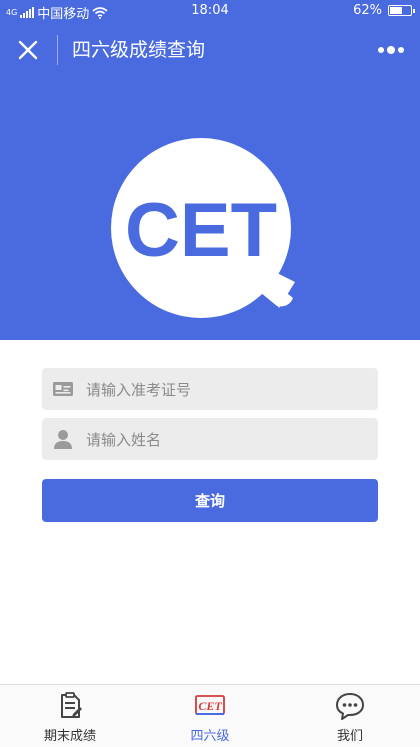  Describe the element at coordinates (210, 11) in the screenshot. I see `status-bar: 4G 中国移动 18:04 62%` at that location.